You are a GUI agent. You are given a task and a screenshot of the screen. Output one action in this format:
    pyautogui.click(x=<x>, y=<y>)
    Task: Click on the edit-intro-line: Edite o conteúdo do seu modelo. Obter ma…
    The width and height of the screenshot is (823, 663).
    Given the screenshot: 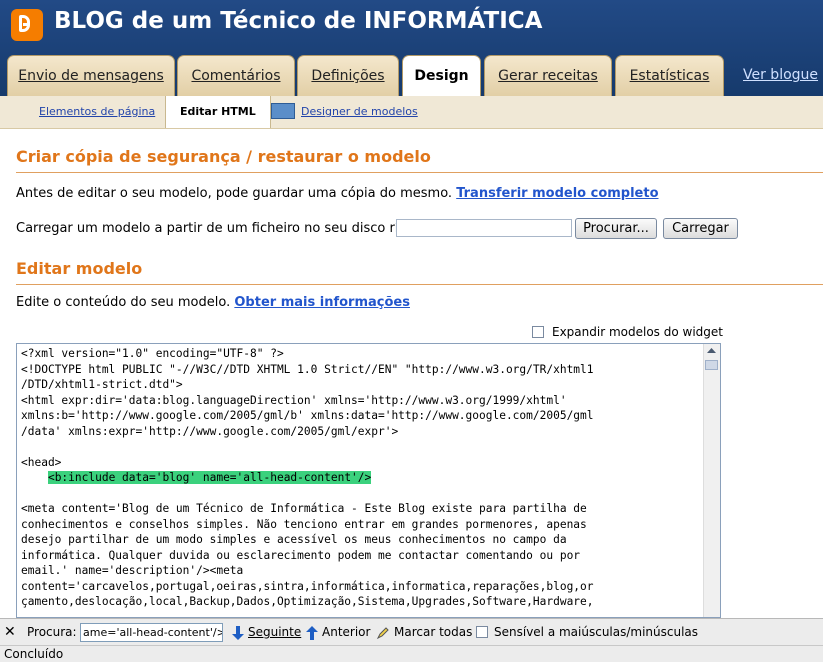 What is the action you would take?
    pyautogui.click(x=213, y=302)
    